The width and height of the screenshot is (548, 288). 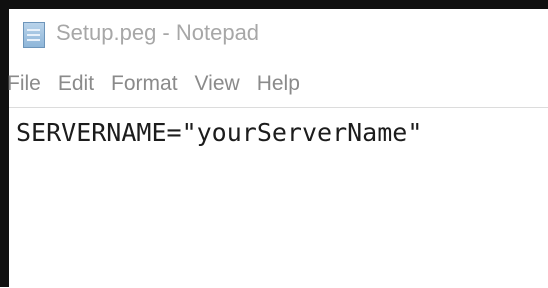 I want to click on menu-bar: File Edit Format View Help, so click(x=277, y=84).